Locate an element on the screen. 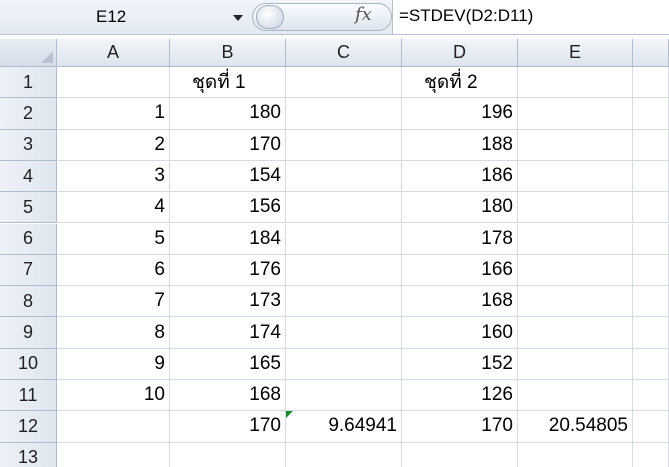  cell-a7: 6 is located at coordinates (113, 270).